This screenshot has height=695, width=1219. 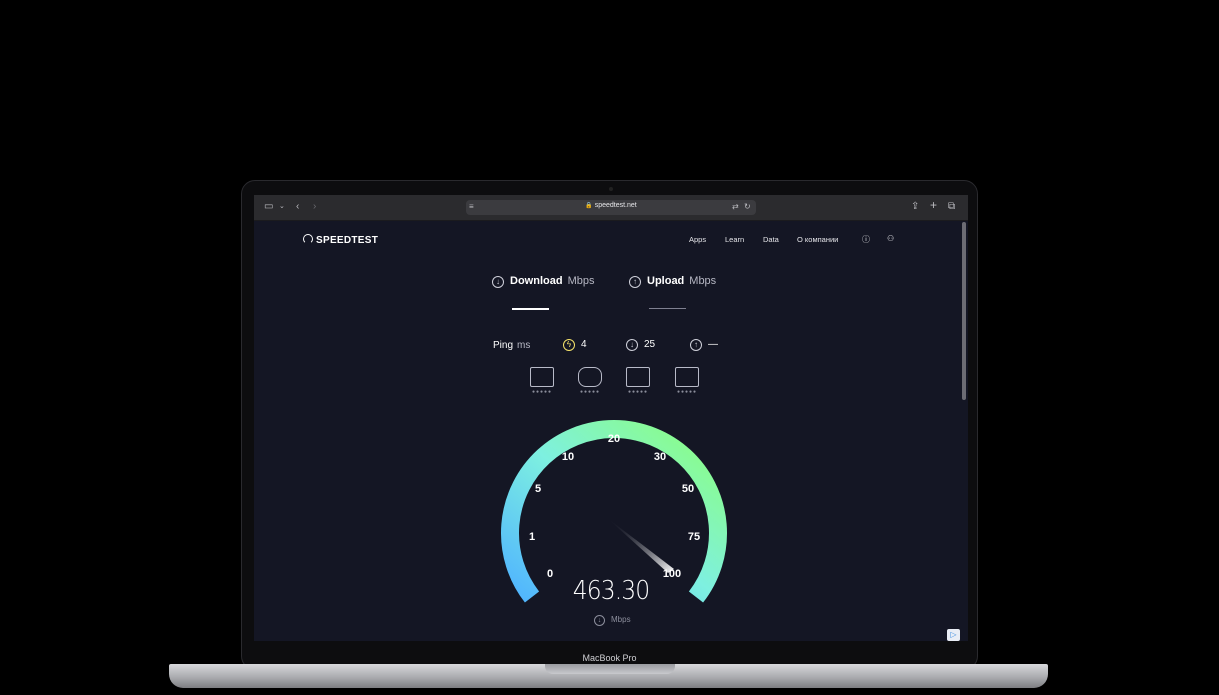 What do you see at coordinates (614, 439) in the screenshot?
I see `gauge-tick-label: 20` at bounding box center [614, 439].